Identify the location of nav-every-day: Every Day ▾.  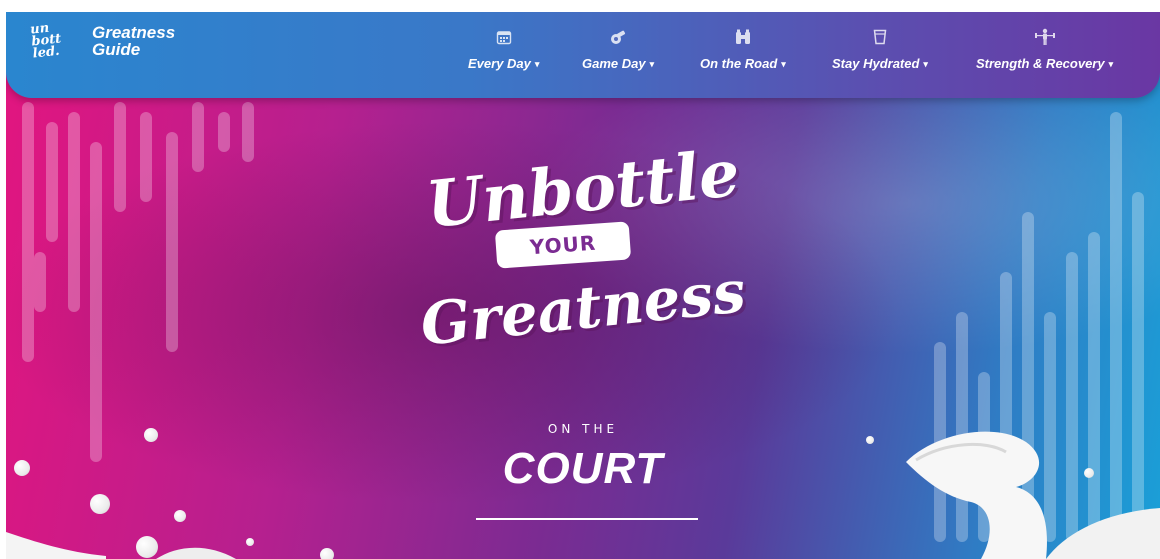
(503, 48).